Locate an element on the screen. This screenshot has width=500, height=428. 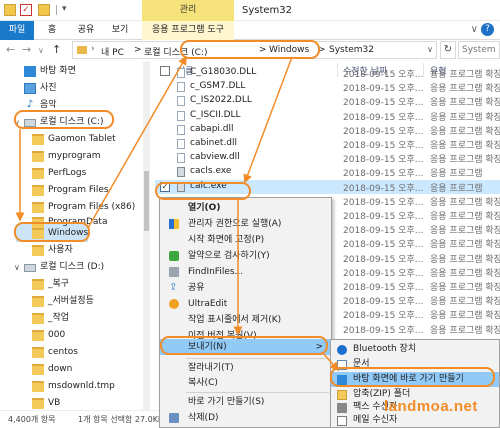
watermark: landmoa.net is located at coordinates (431, 406).